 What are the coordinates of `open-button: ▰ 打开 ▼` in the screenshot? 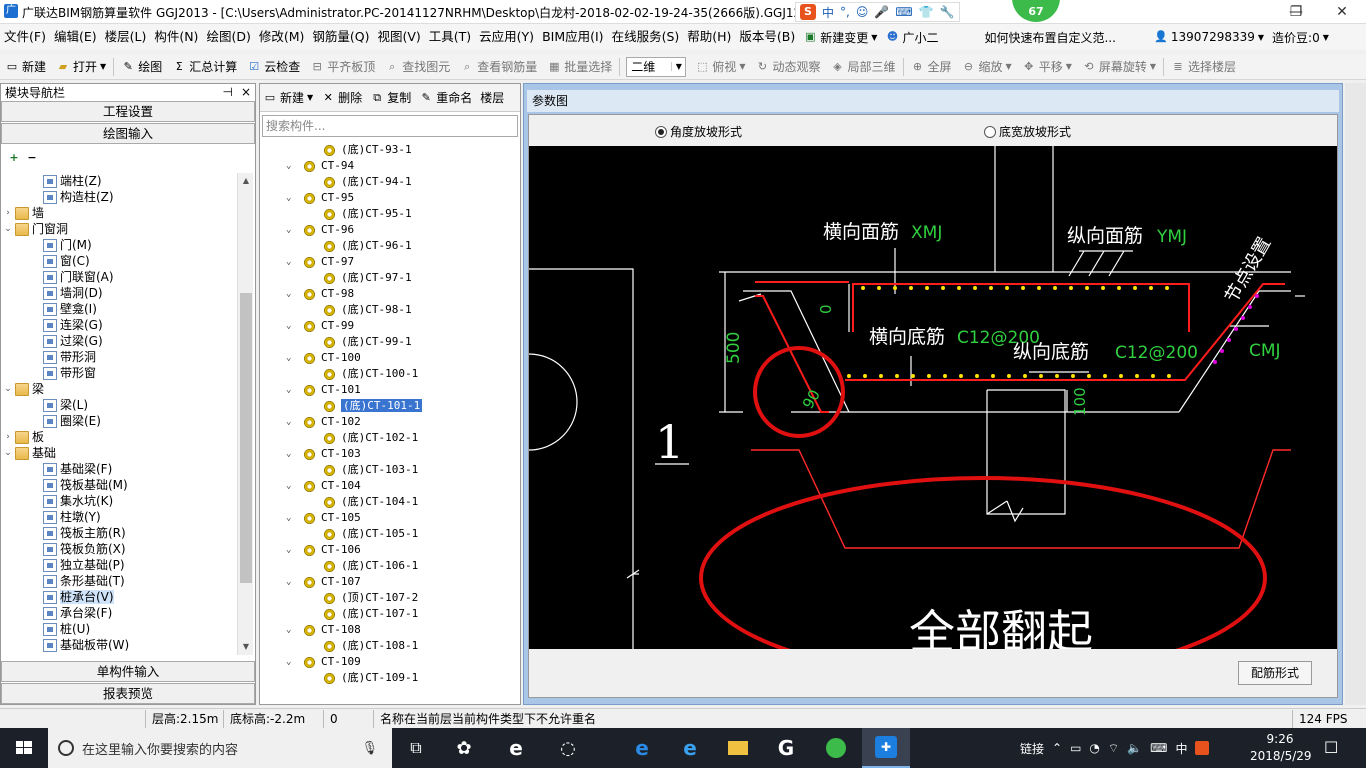 It's located at (81, 67).